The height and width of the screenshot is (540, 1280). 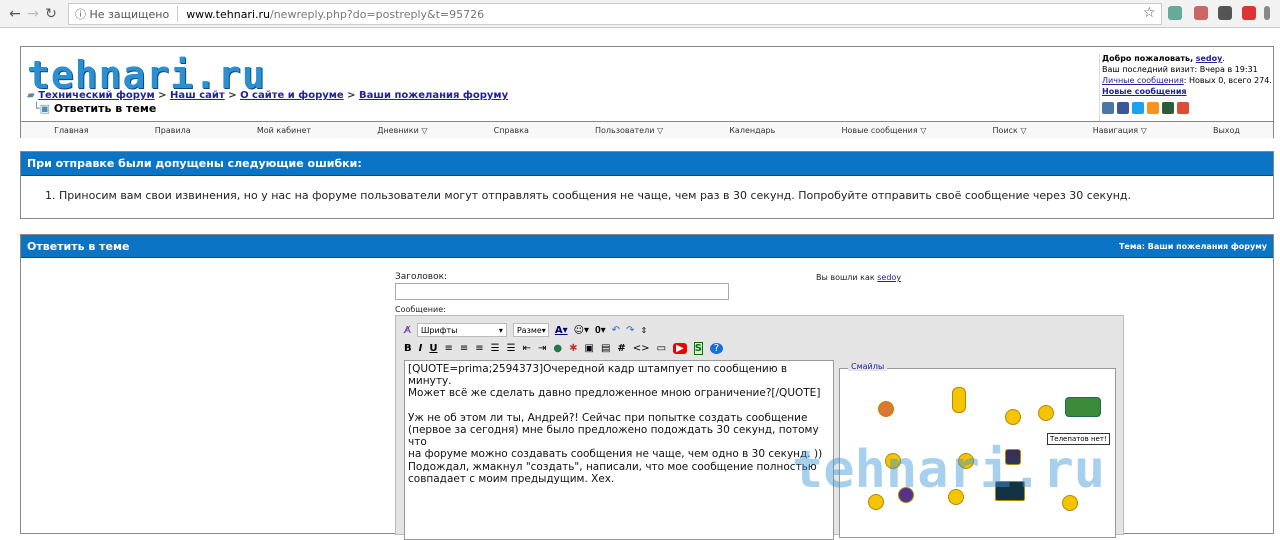 What do you see at coordinates (680, 348) in the screenshot?
I see `youtube-icon: ▶` at bounding box center [680, 348].